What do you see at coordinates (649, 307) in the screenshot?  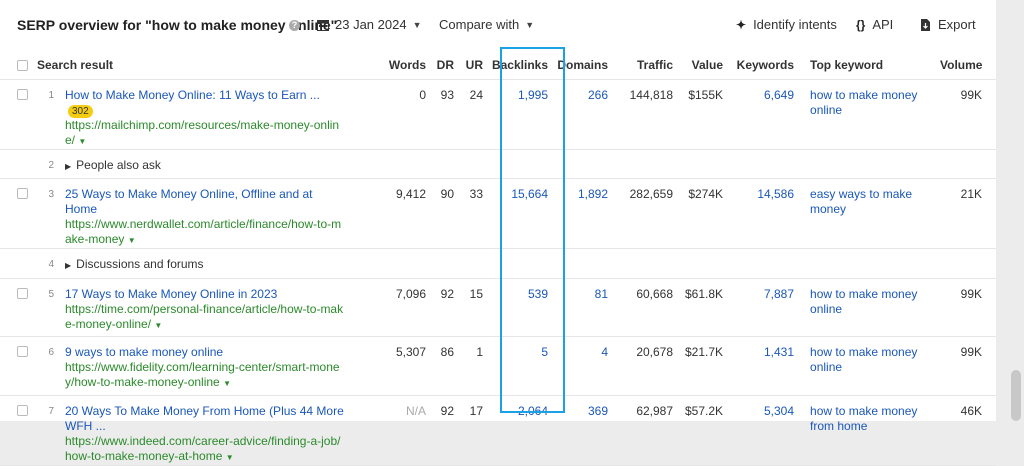 I see `traffic-value: 60,668` at bounding box center [649, 307].